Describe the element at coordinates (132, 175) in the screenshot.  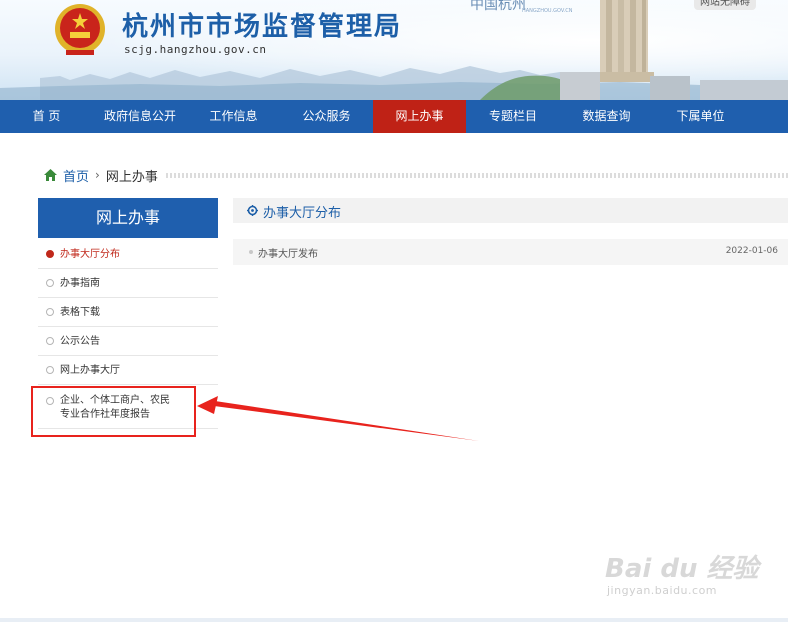
I see `breadcrumb-current: 网上办事` at that location.